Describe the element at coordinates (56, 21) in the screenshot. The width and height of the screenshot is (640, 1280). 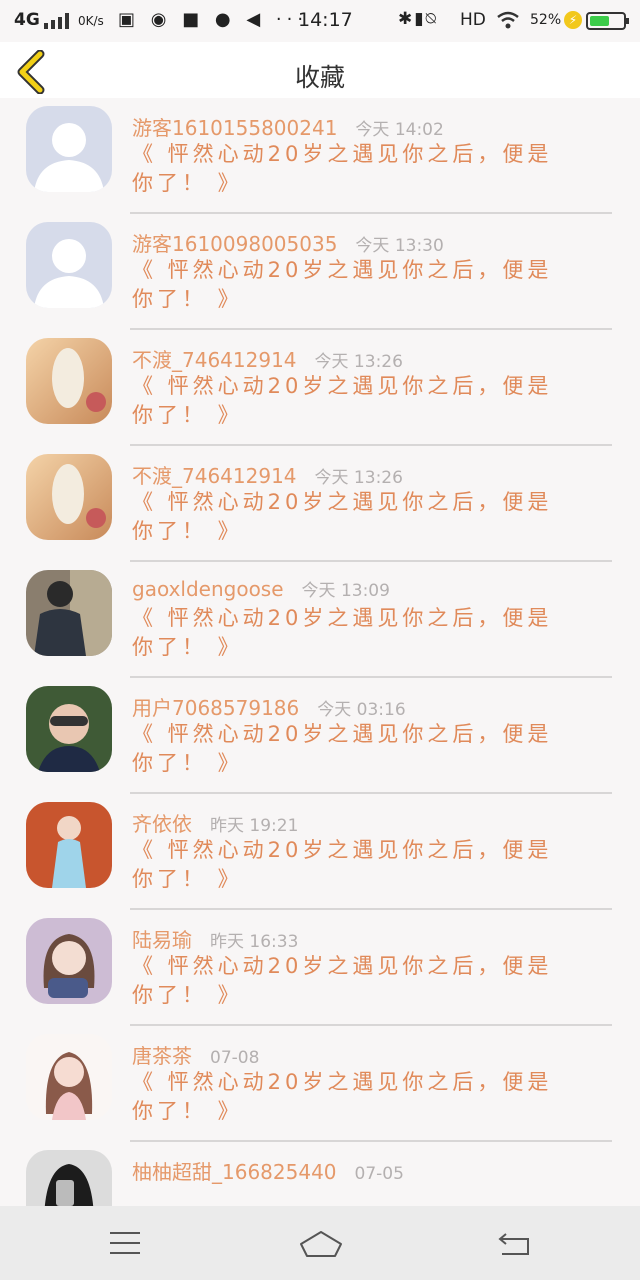
I see `signal-bars-icon` at that location.